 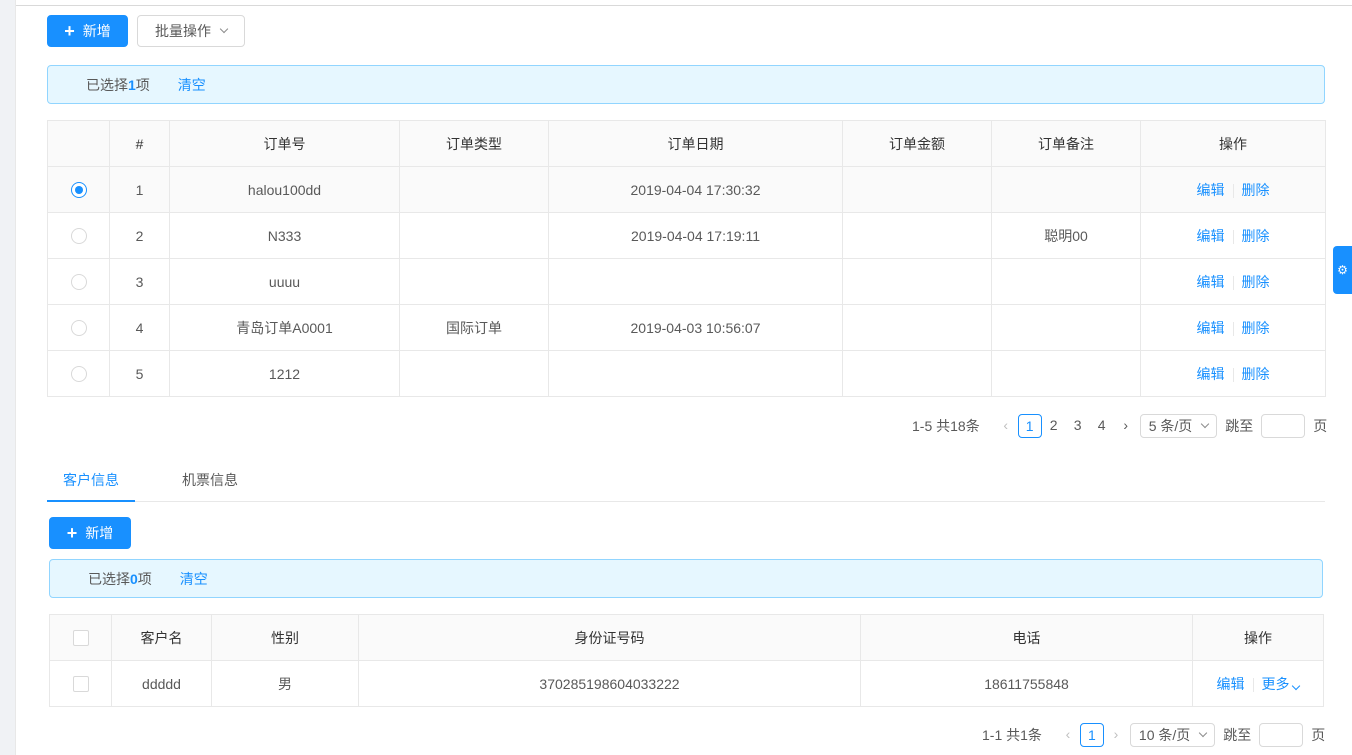 I want to click on add-customer-button: + 新增, so click(x=90, y=533).